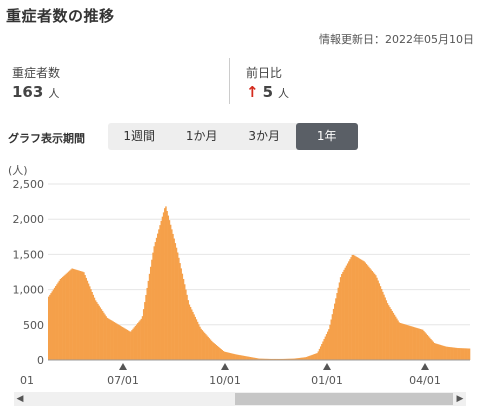 This screenshot has width=480, height=419. What do you see at coordinates (469, 354) in the screenshot?
I see `chart-bar` at bounding box center [469, 354].